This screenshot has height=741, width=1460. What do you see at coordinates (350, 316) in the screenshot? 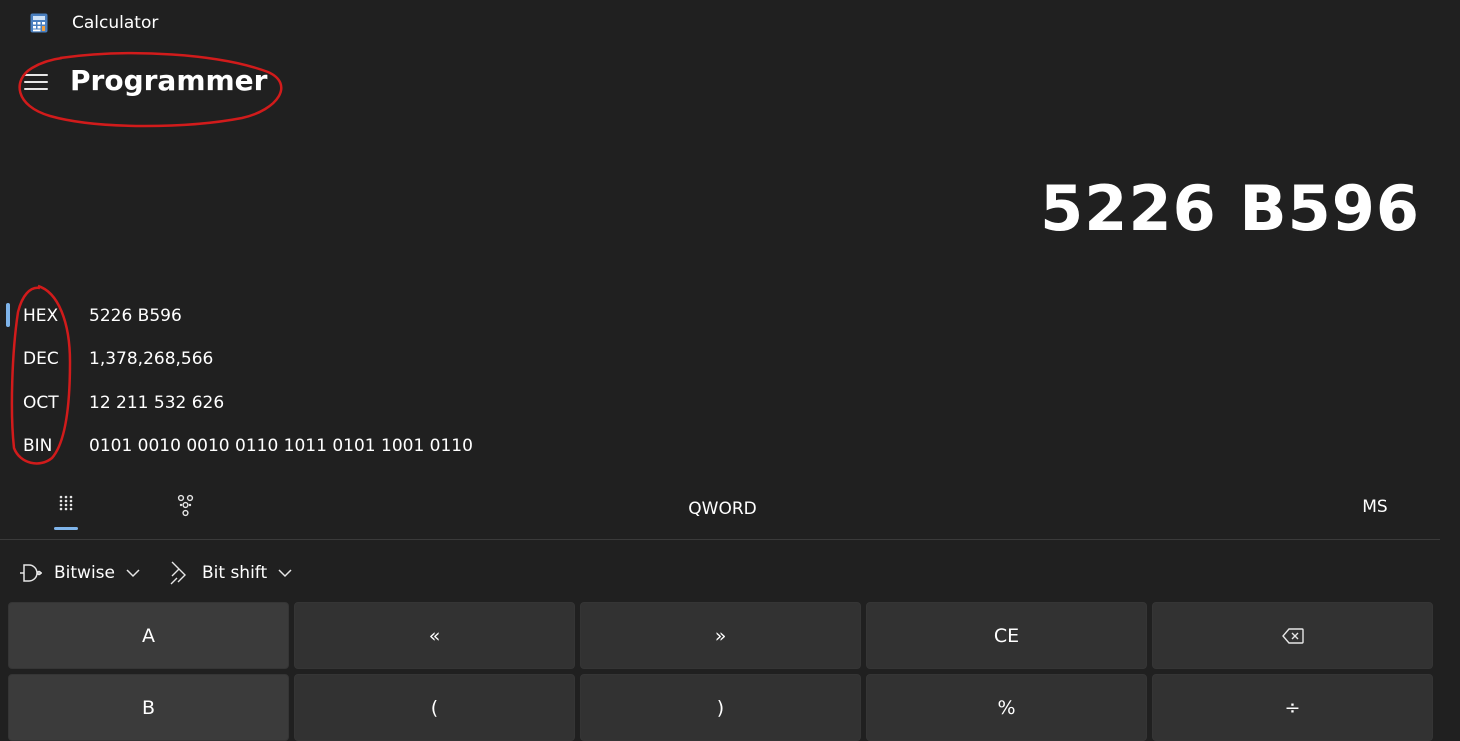
I see `radix-row-hex: HEX 5226 B596` at bounding box center [350, 316].